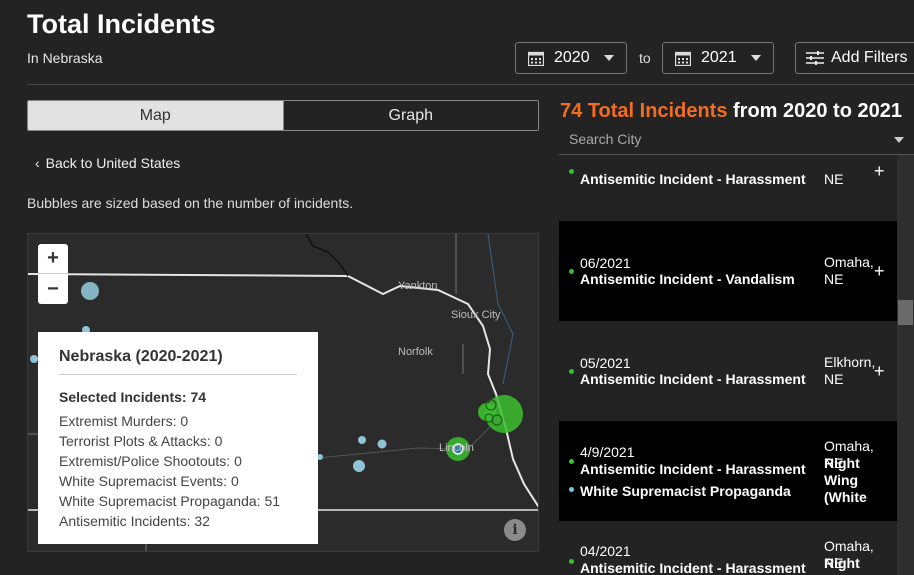 This screenshot has width=914, height=575. What do you see at coordinates (155, 115) in the screenshot?
I see `tab-map: Map` at bounding box center [155, 115].